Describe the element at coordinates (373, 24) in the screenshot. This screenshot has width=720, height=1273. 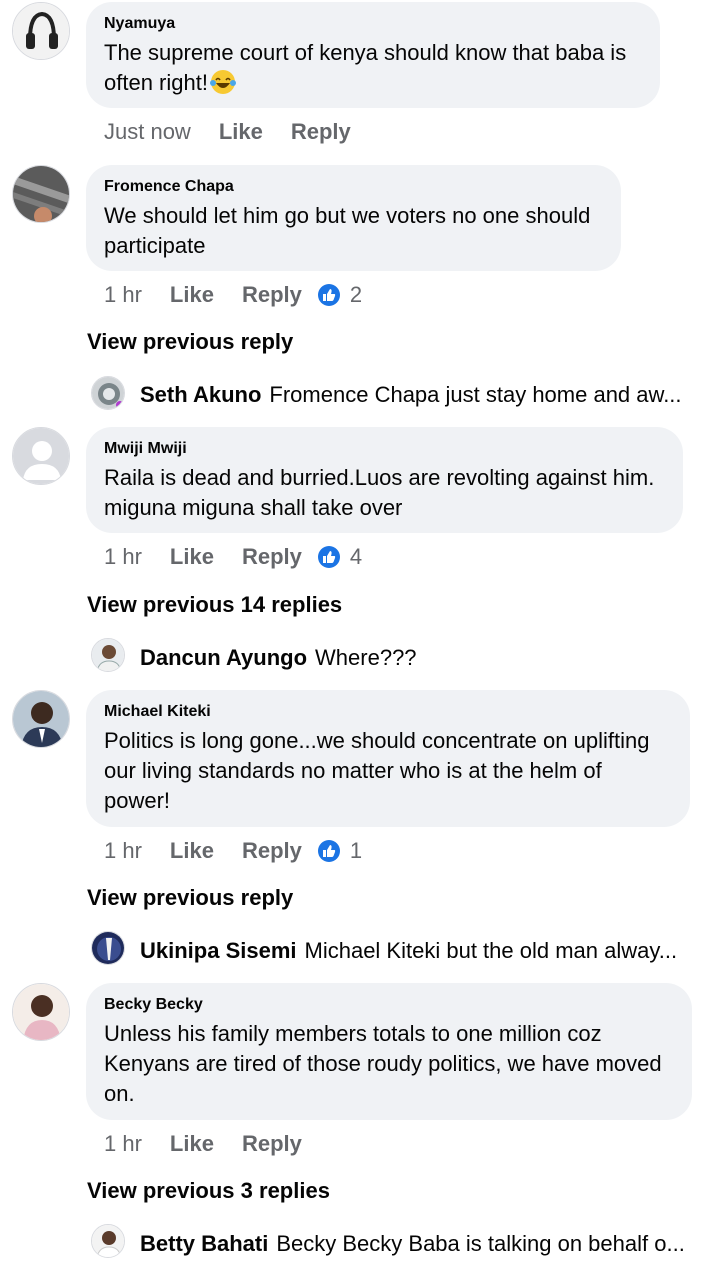
I see `comment-author: Nyamuya` at that location.